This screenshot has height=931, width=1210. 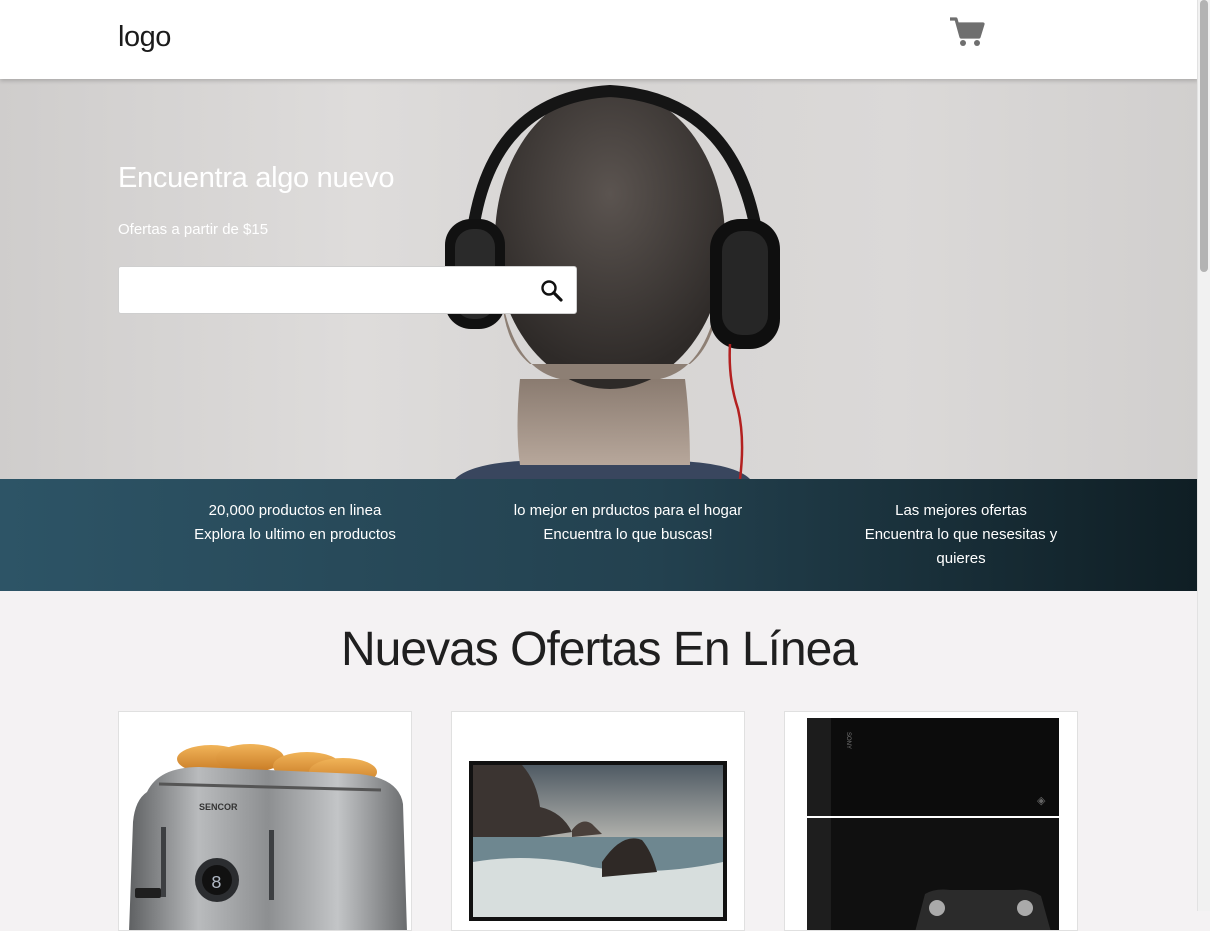 I want to click on toaster-display: 8, so click(x=216, y=884).